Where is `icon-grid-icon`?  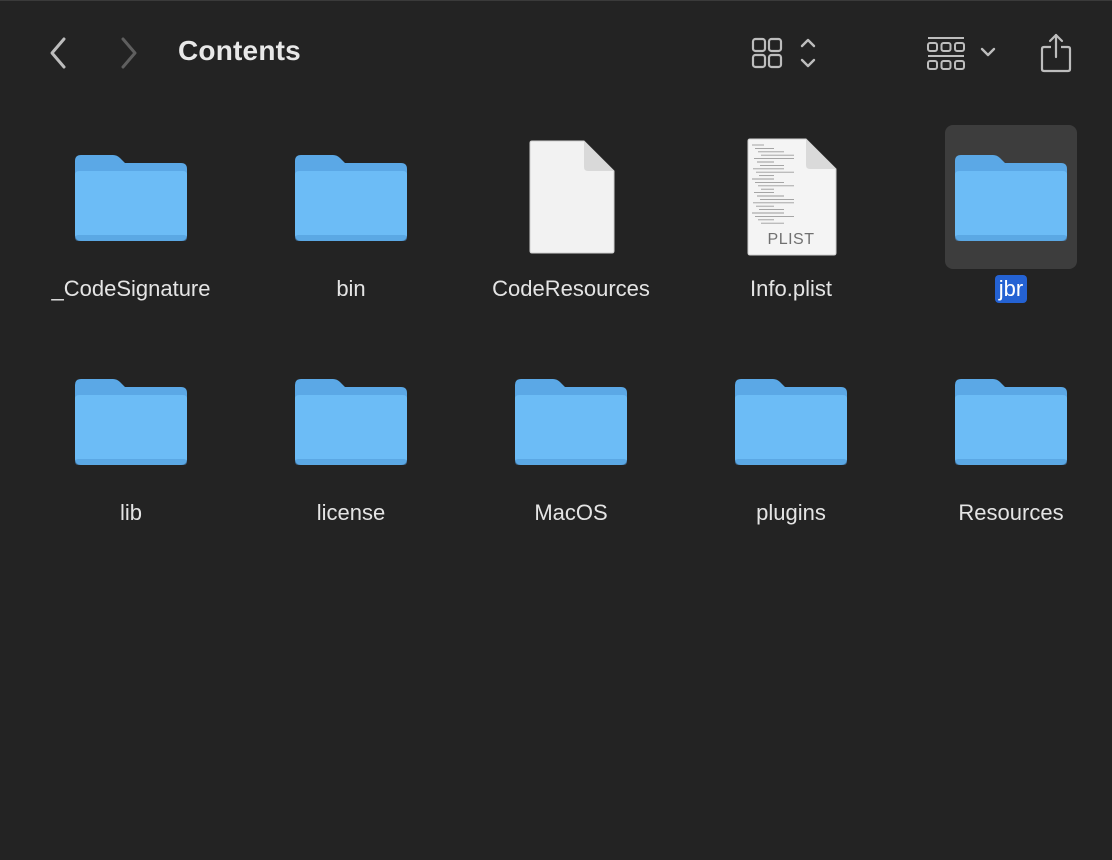
icon-grid-icon is located at coordinates (783, 53).